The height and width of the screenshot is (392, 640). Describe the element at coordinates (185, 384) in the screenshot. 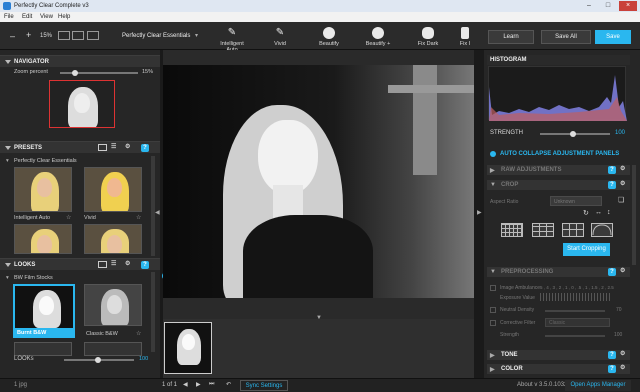

I see `prev-icon: ◀` at that location.